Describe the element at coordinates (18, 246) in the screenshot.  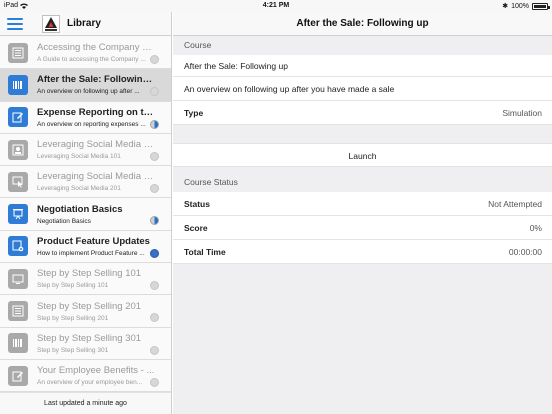
I see `gear-doc-icon` at that location.